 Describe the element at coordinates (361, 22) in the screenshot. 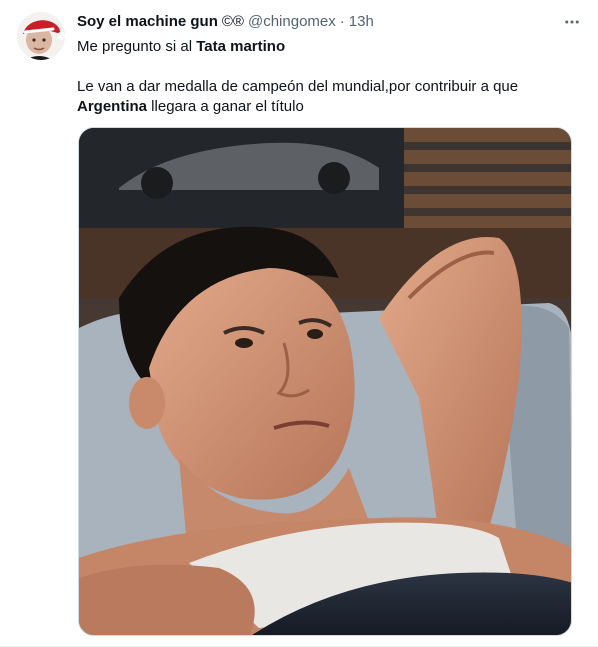

I see `timestamp: 13h` at that location.